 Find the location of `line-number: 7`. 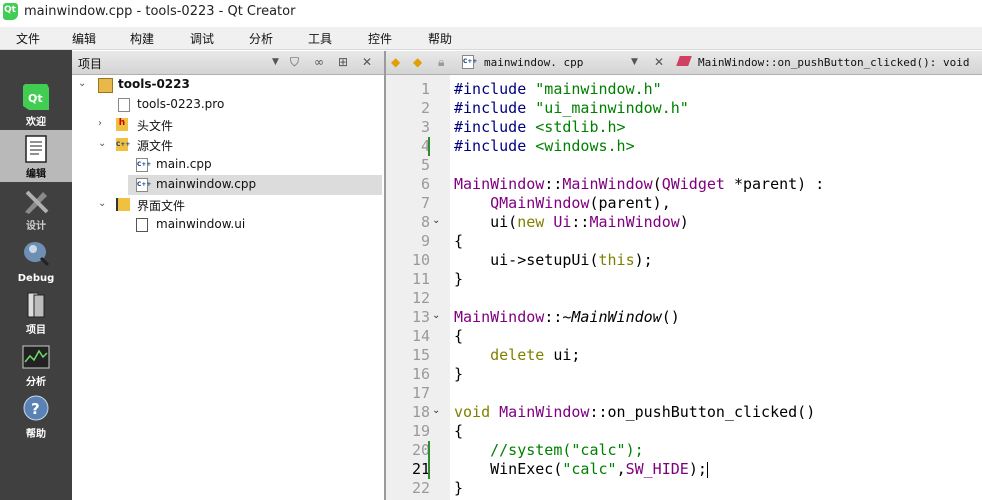

line-number: 7 is located at coordinates (425, 203).